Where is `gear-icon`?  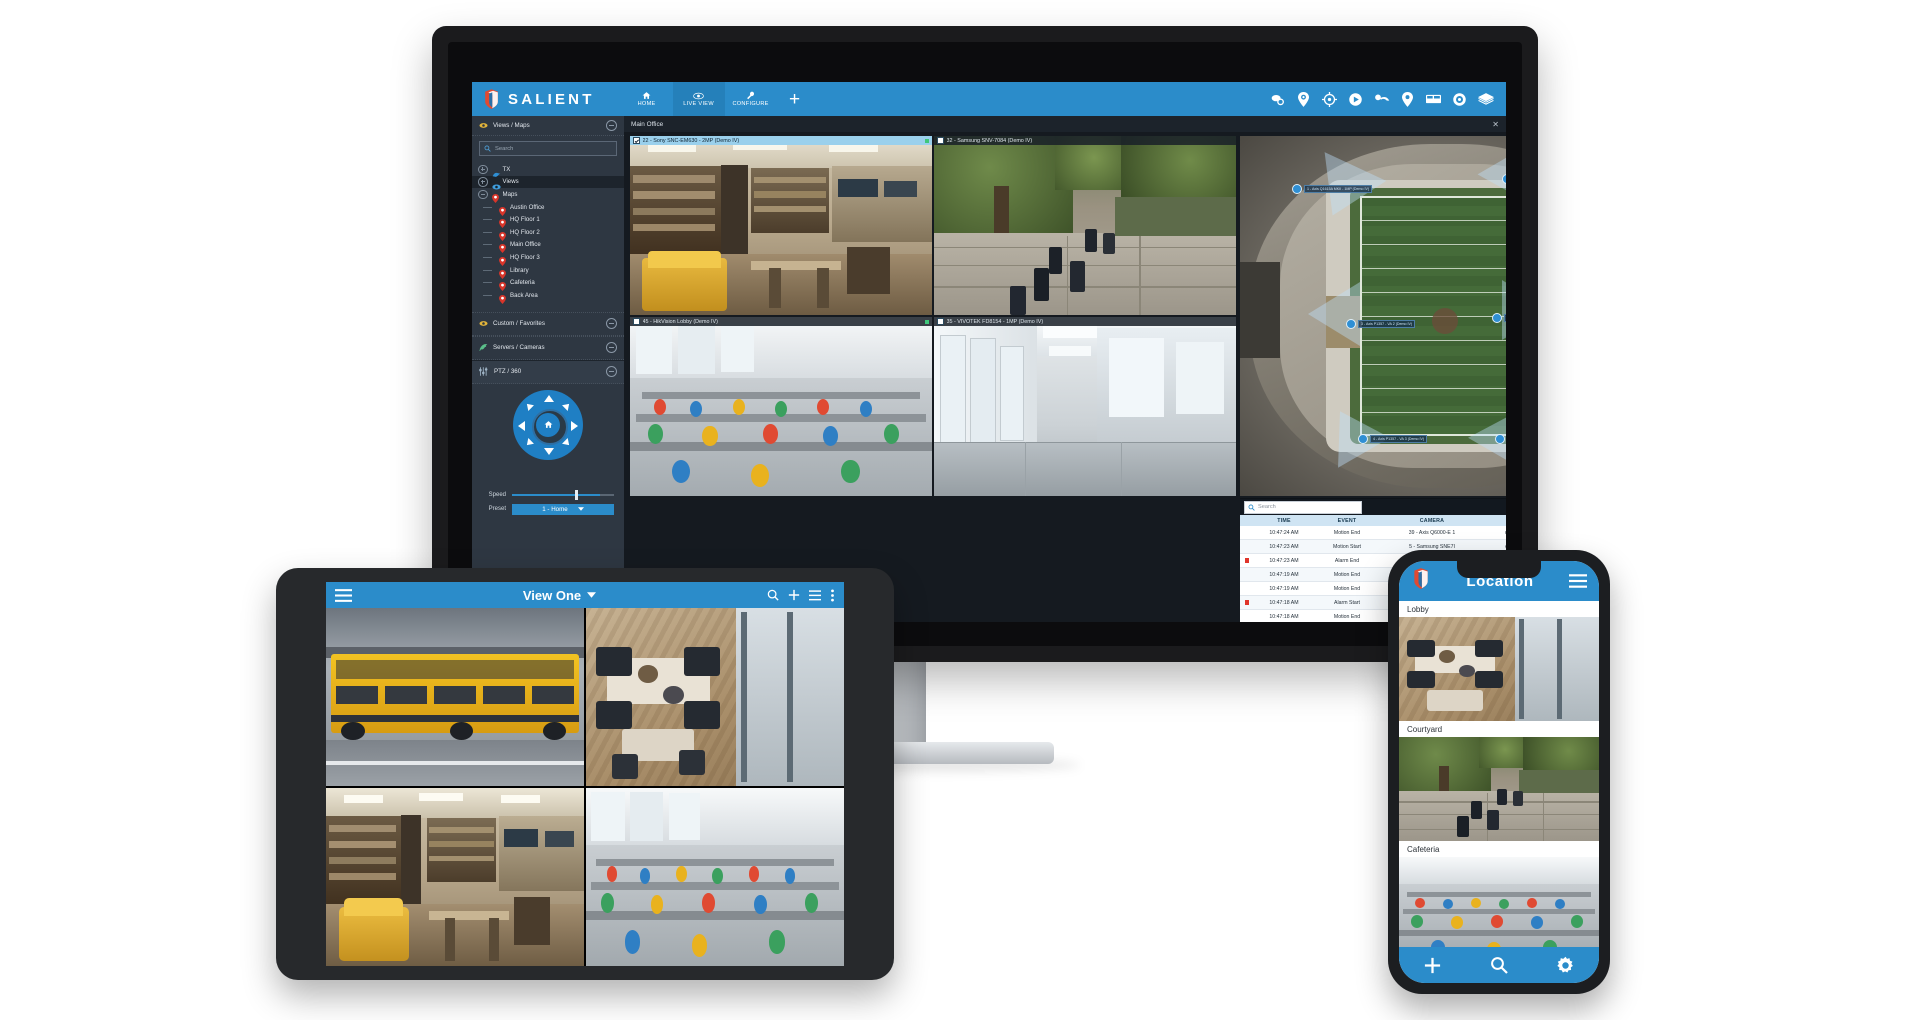
gear-icon is located at coordinates (1565, 965).